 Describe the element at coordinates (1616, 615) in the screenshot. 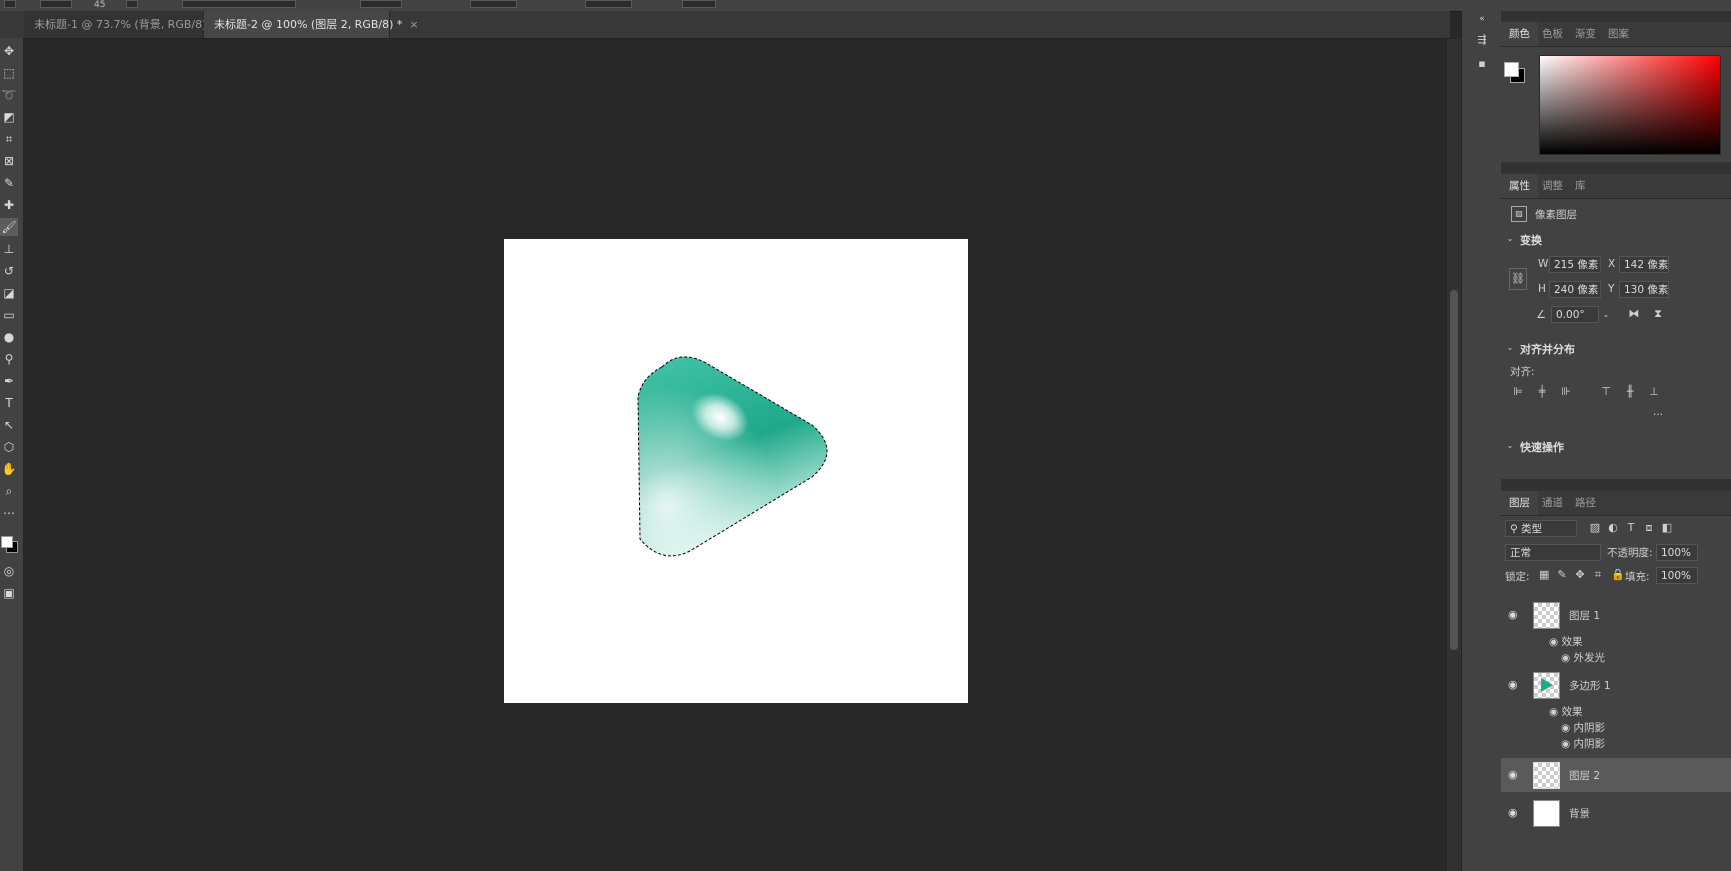

I see `layer-row: ◉ 图层 1` at that location.